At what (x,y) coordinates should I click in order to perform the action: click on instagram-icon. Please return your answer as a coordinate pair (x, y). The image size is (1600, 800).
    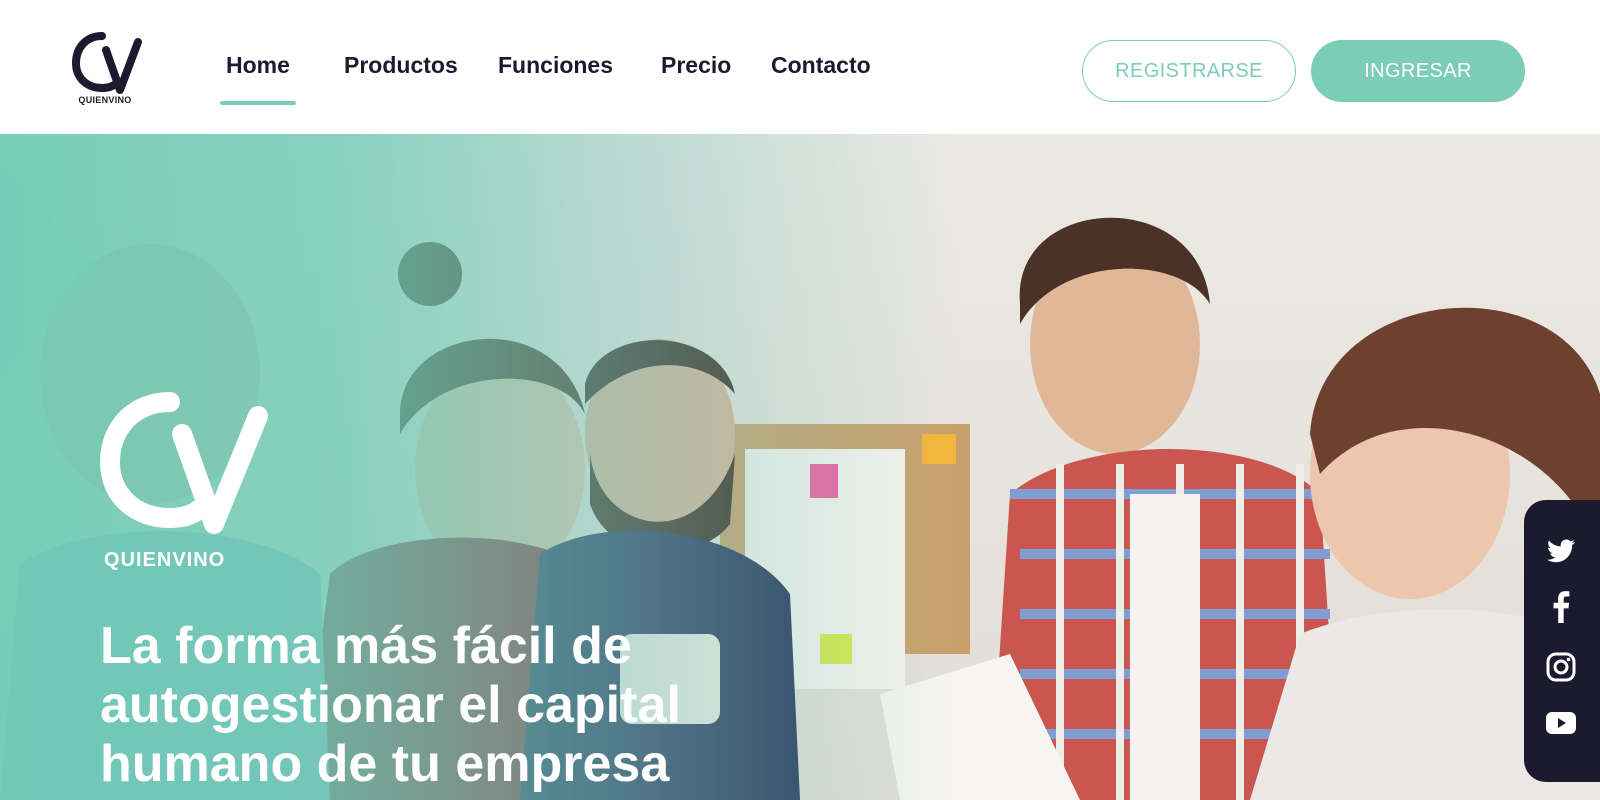
    Looking at the image, I should click on (1561, 667).